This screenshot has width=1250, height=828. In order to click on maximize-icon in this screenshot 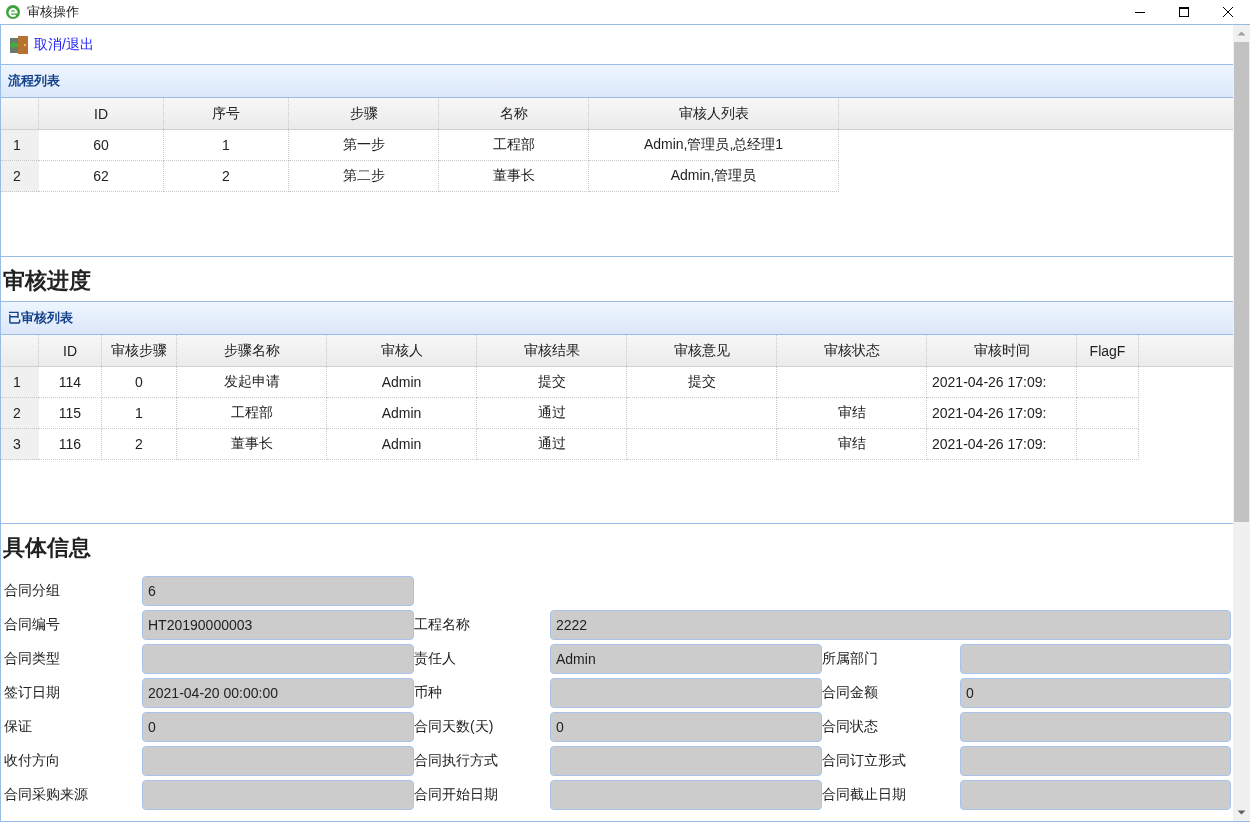, I will do `click(1184, 12)`.